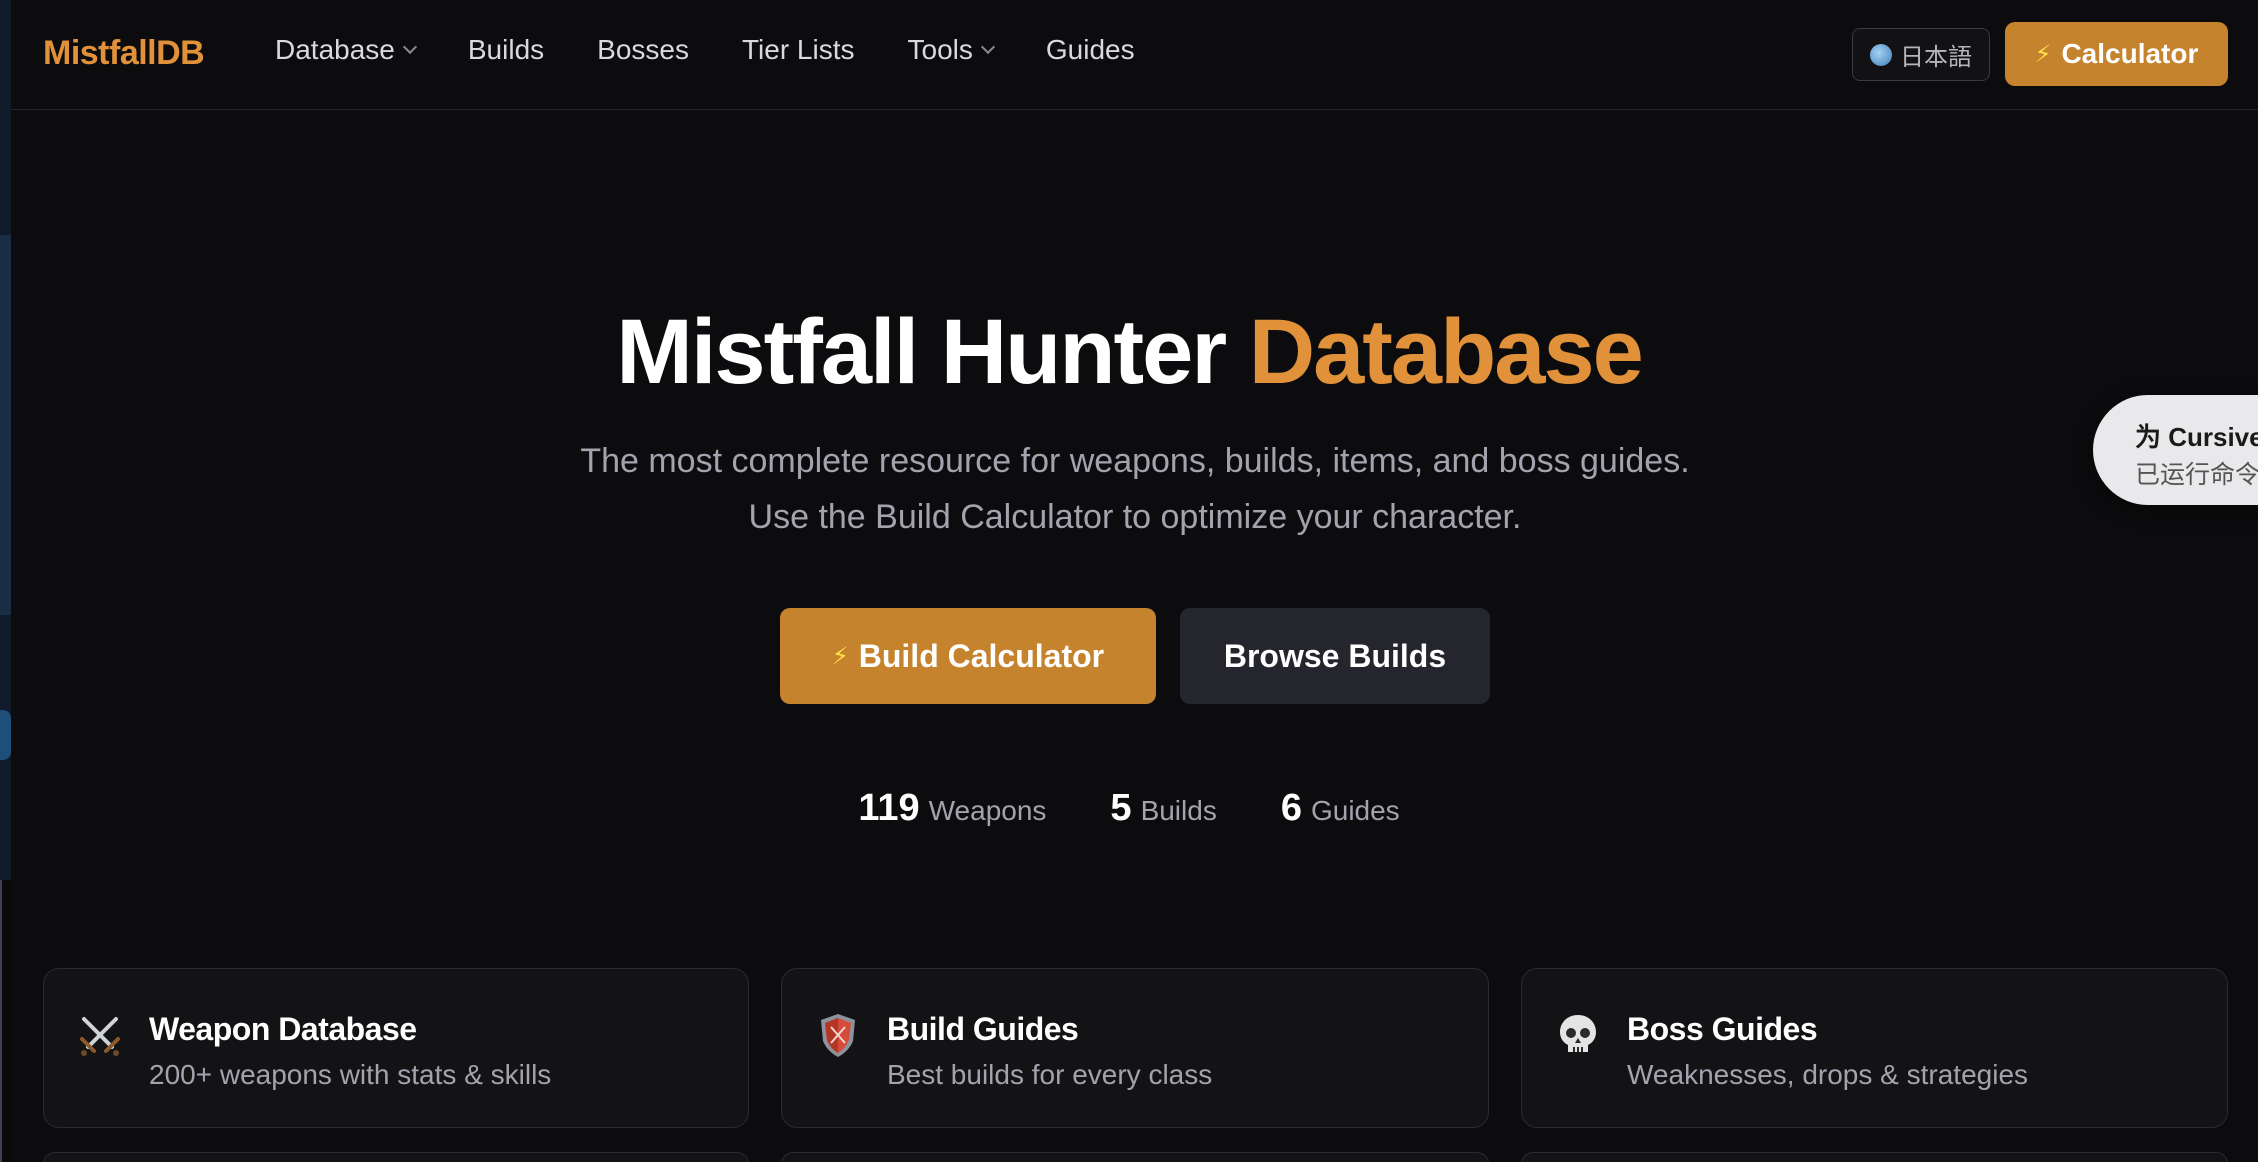 The height and width of the screenshot is (1162, 2258). Describe the element at coordinates (1130, 352) in the screenshot. I see `hero-title: Mistfall Hunter Database` at that location.